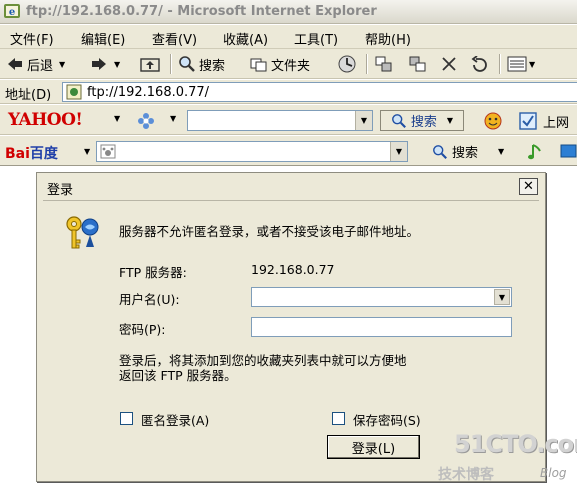  Describe the element at coordinates (493, 121) in the screenshot. I see `smiley-icon` at that location.